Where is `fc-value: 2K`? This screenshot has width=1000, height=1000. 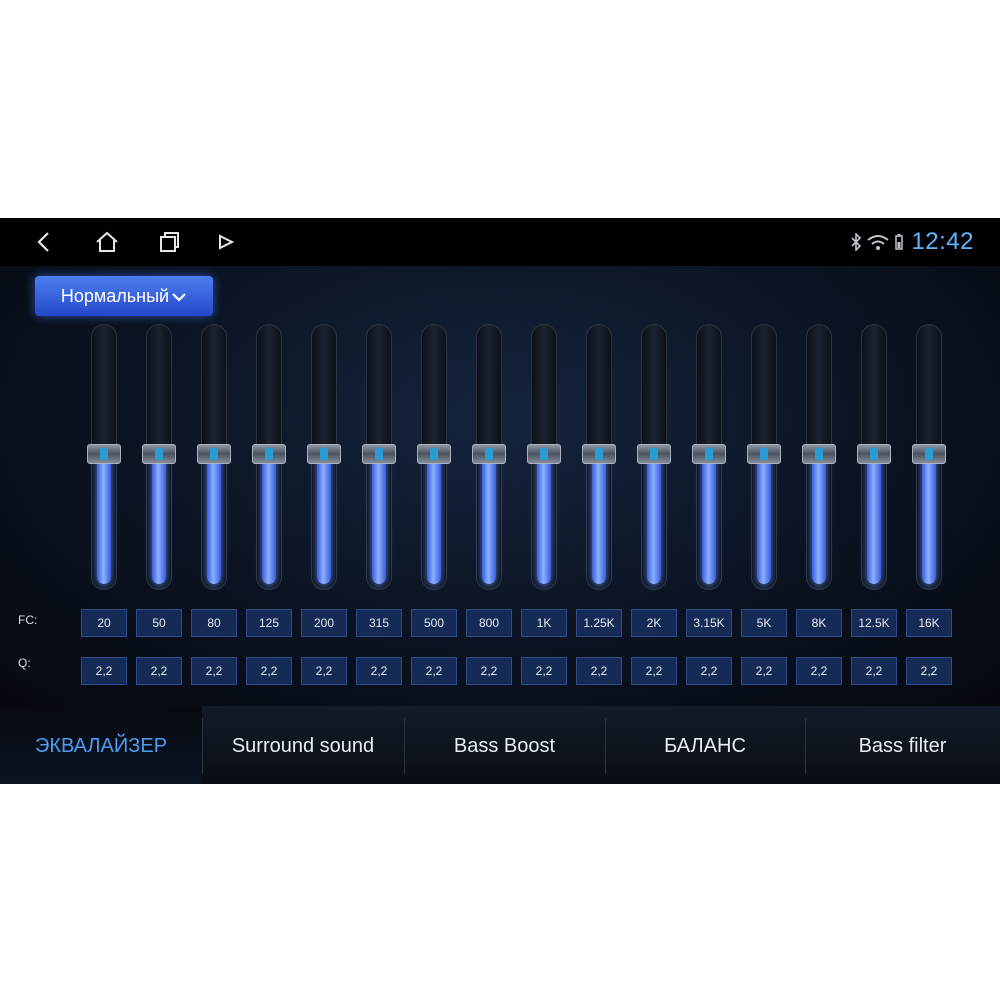
fc-value: 2K is located at coordinates (654, 623).